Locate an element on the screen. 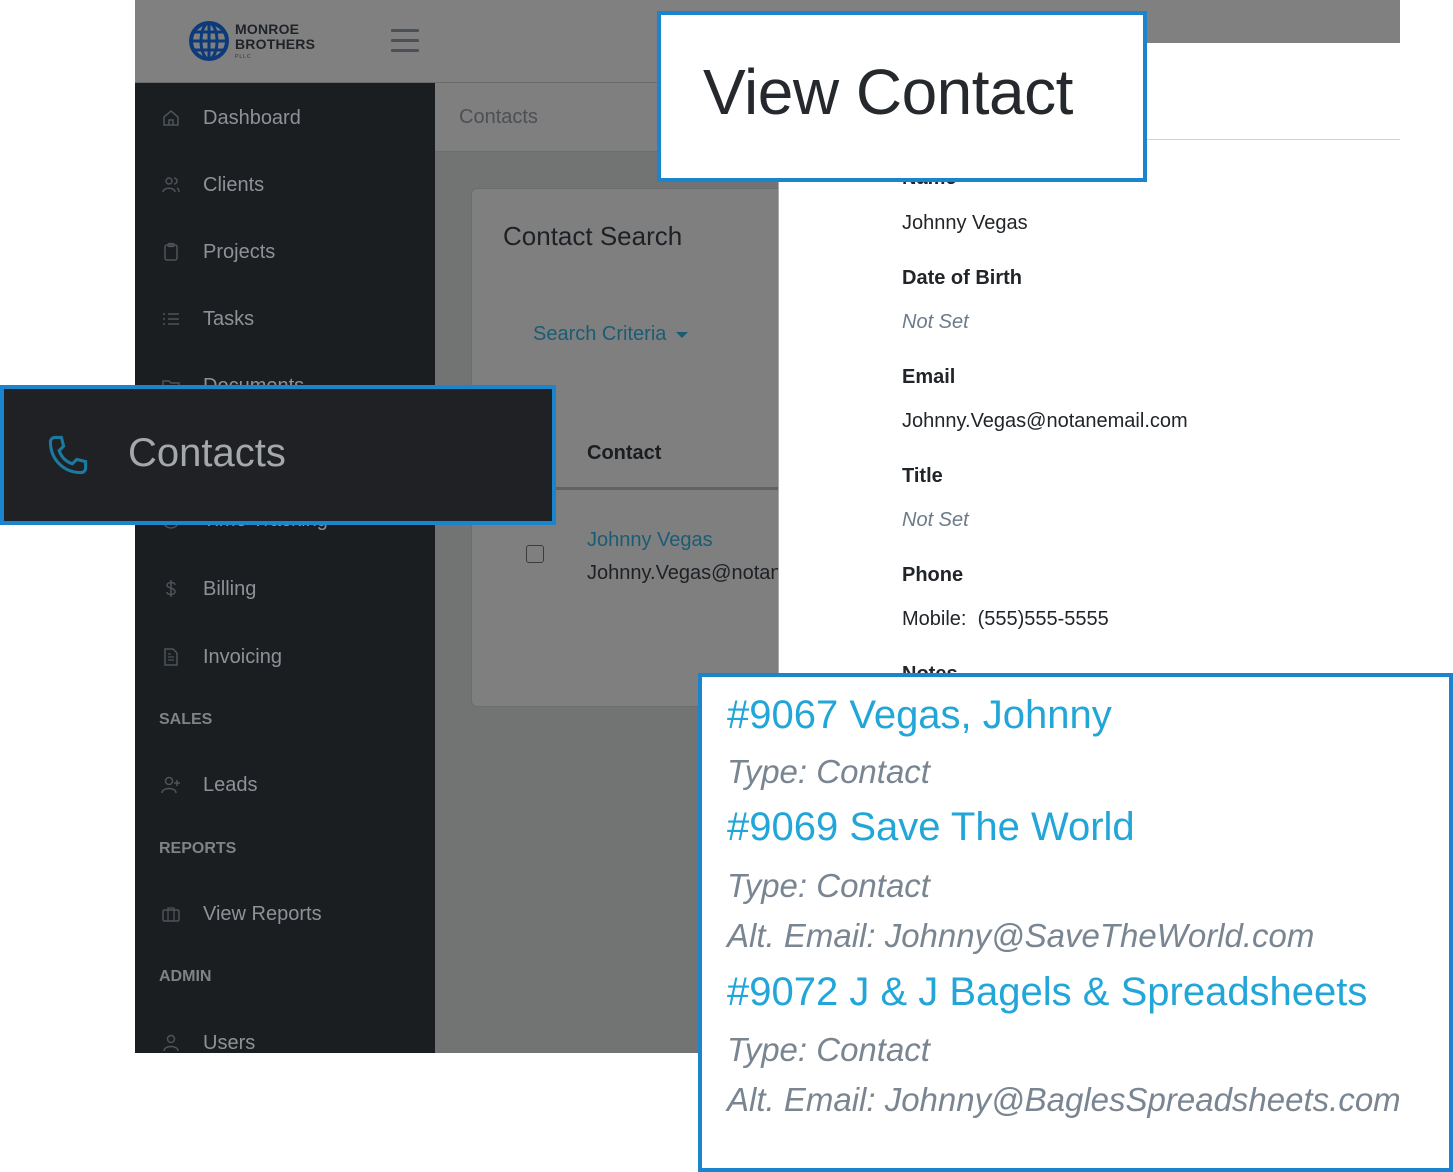 The image size is (1453, 1172). section-title-sales: SALES is located at coordinates (186, 719).